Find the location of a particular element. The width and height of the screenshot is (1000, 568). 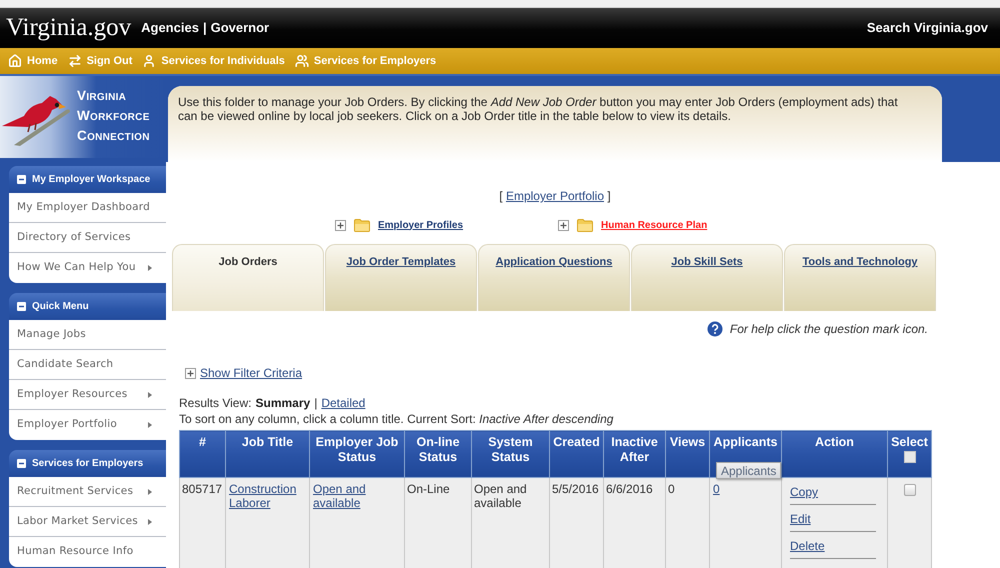

sort-note: To sort on any column, click a column title. Current Sort: Inactive After descending is located at coordinates (396, 419).